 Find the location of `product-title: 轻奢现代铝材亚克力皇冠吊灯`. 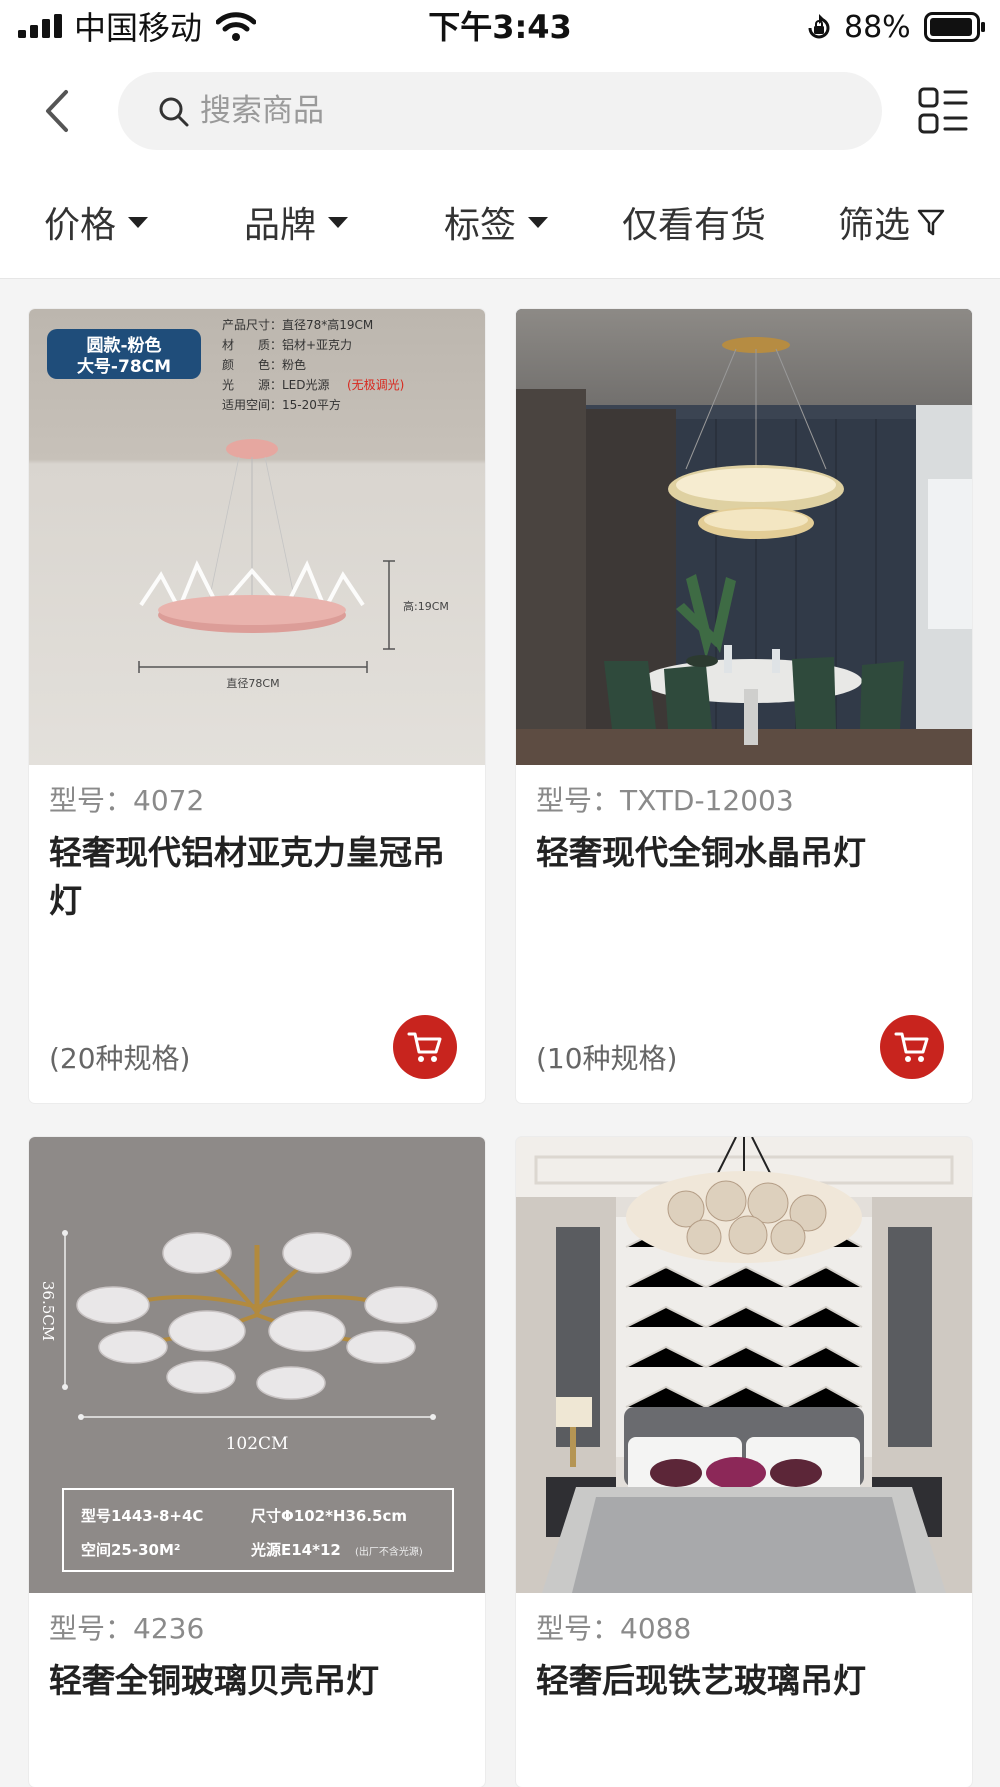

product-title: 轻奢现代铝材亚克力皇冠吊灯 is located at coordinates (259, 877).